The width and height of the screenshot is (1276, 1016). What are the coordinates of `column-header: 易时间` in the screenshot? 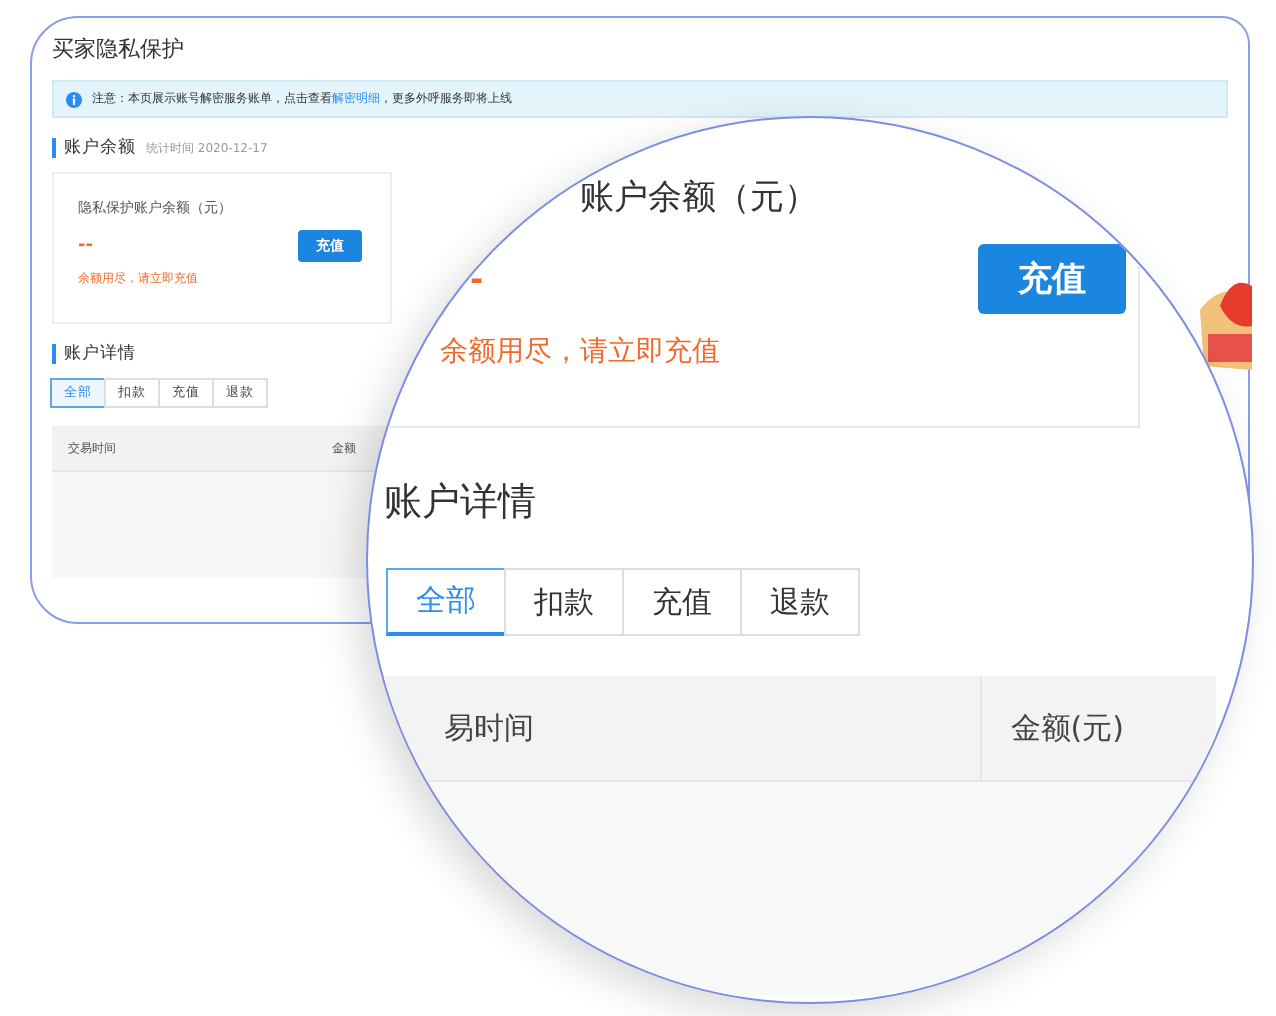 It's located at (489, 728).